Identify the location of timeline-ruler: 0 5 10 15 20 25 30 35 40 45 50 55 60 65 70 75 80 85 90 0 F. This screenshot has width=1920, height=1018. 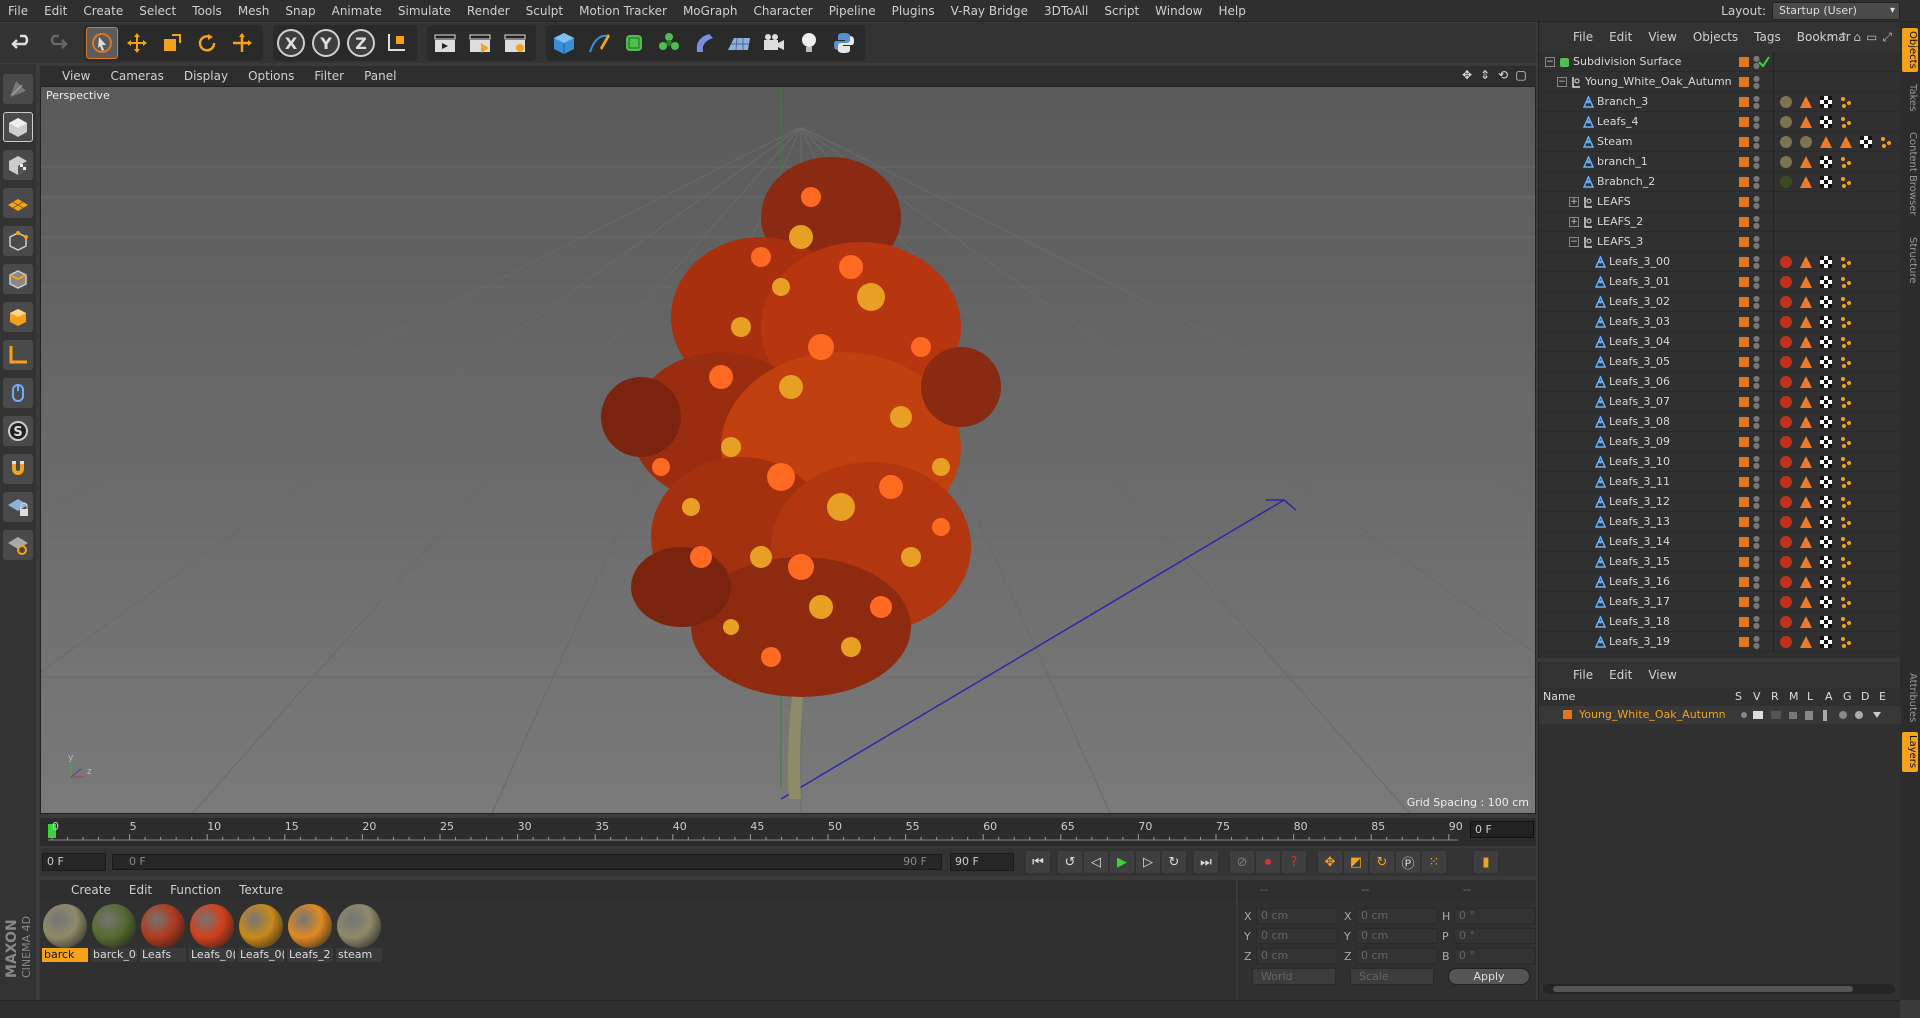
(788, 832).